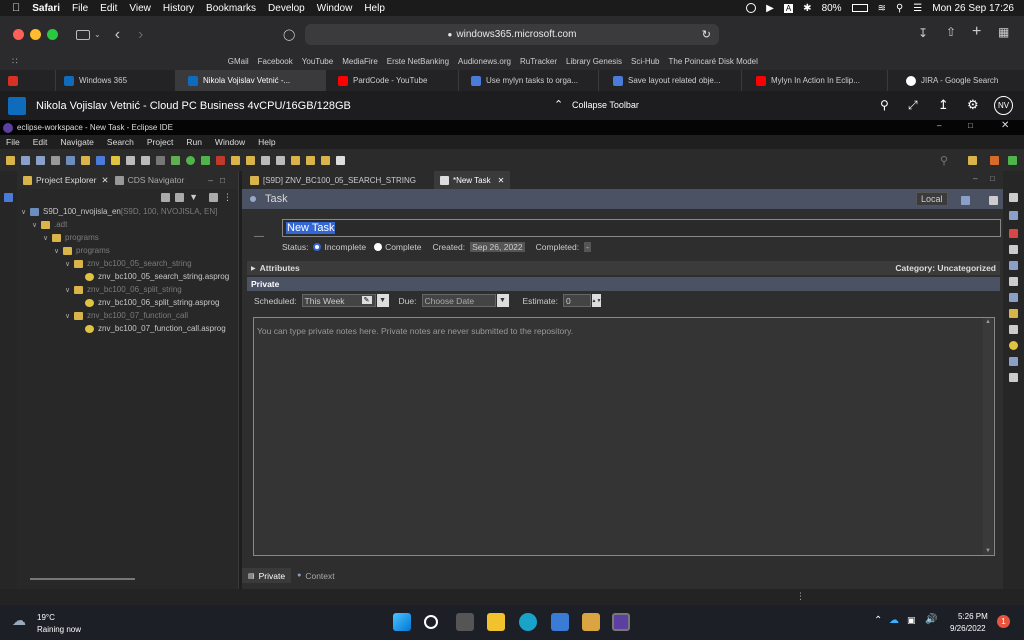  I want to click on pencil-icon: ✎, so click(366, 300).